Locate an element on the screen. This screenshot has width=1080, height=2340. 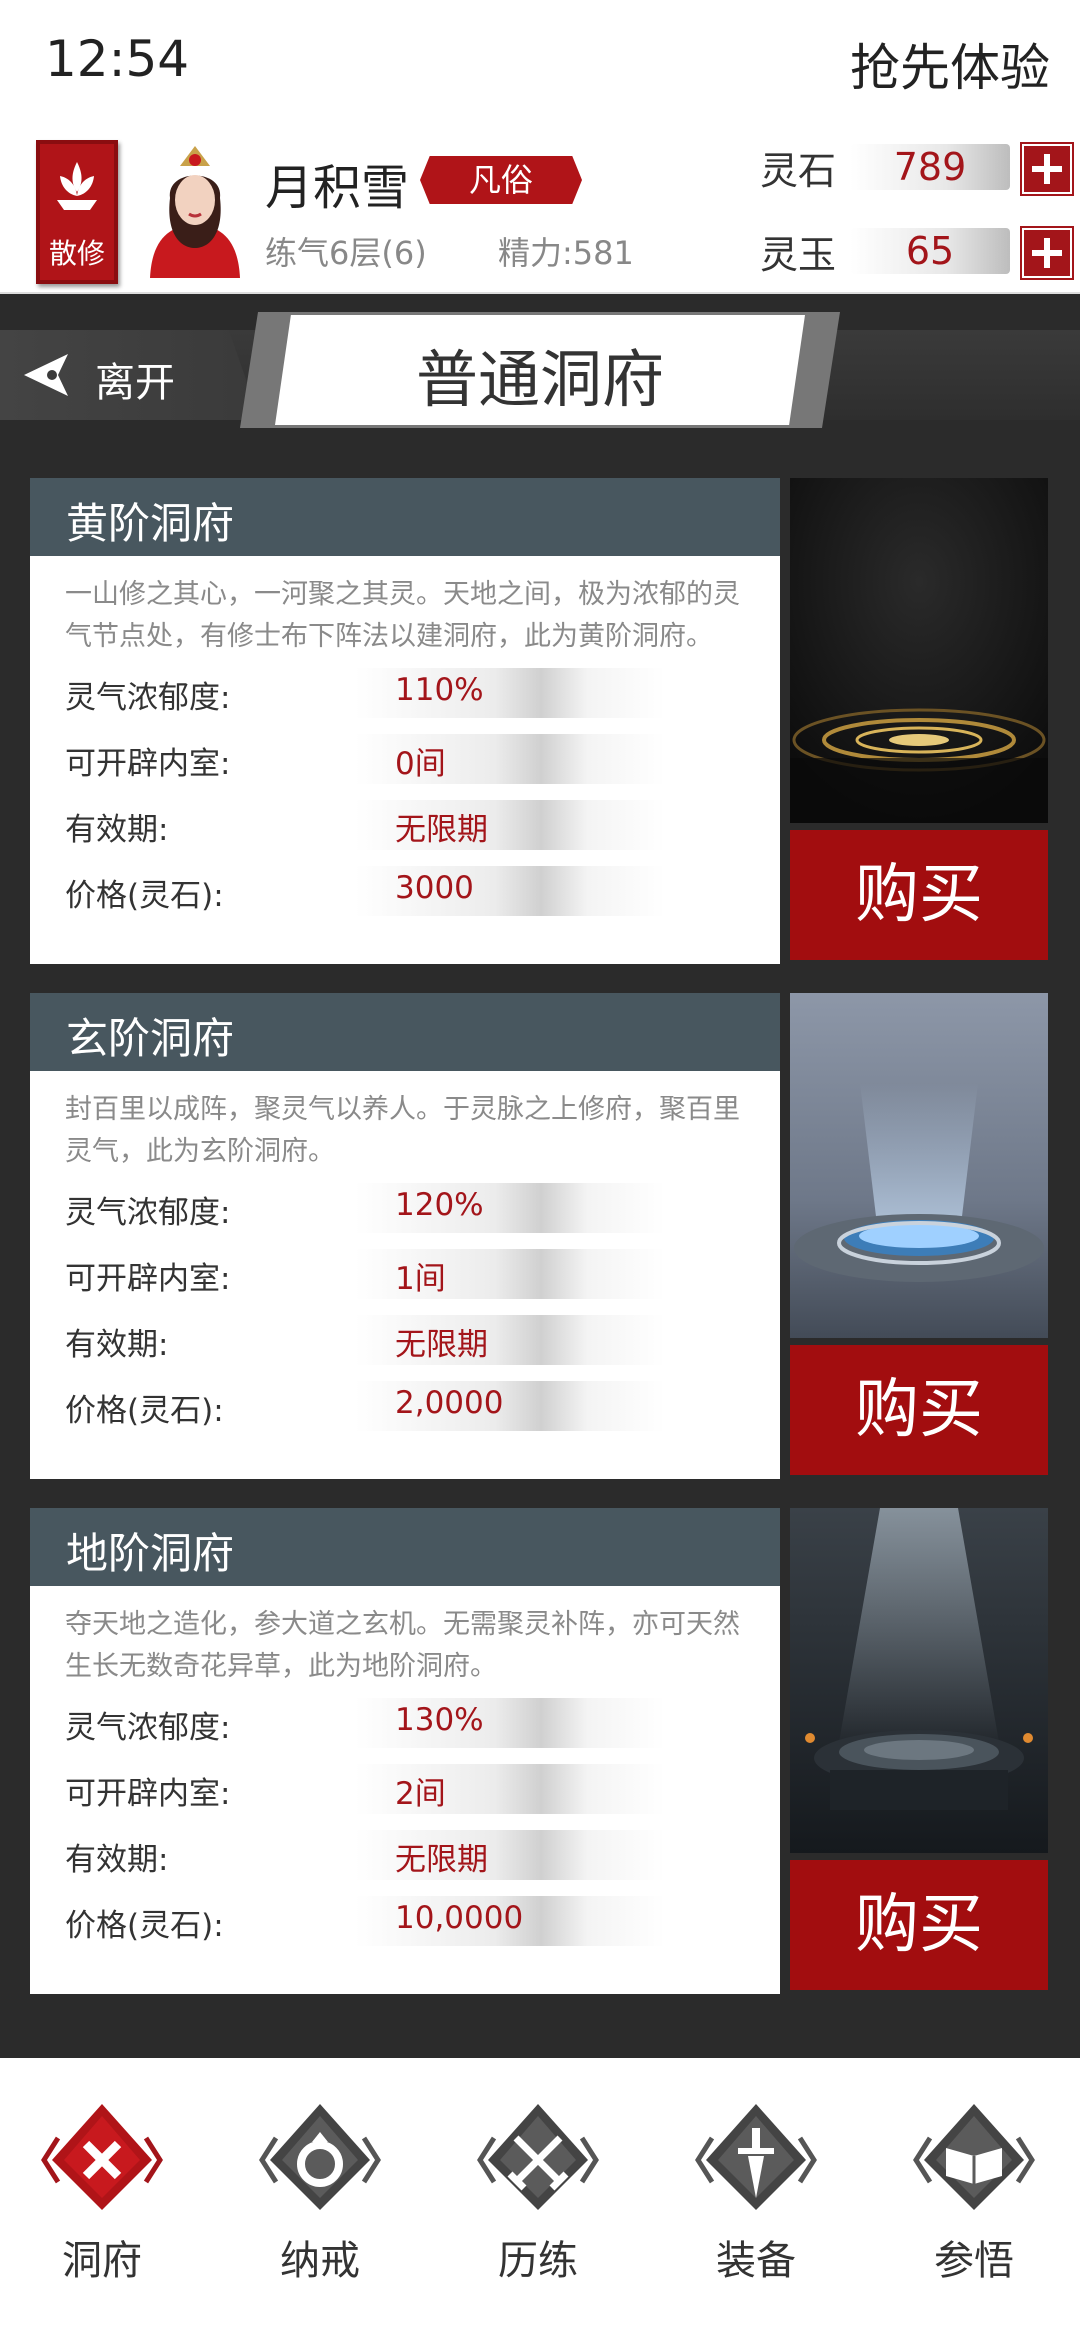
nav-label: 参悟 is located at coordinates (974, 2261).